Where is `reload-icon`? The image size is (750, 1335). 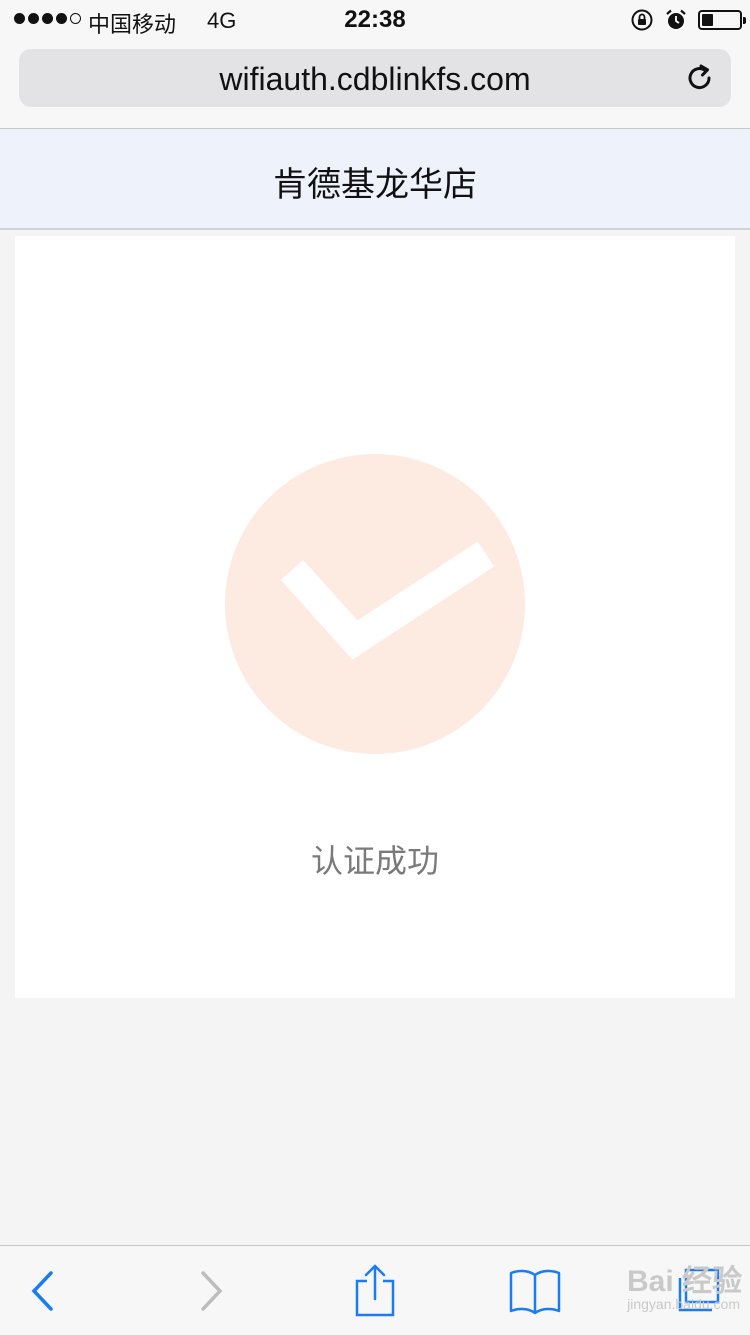
reload-icon is located at coordinates (700, 78).